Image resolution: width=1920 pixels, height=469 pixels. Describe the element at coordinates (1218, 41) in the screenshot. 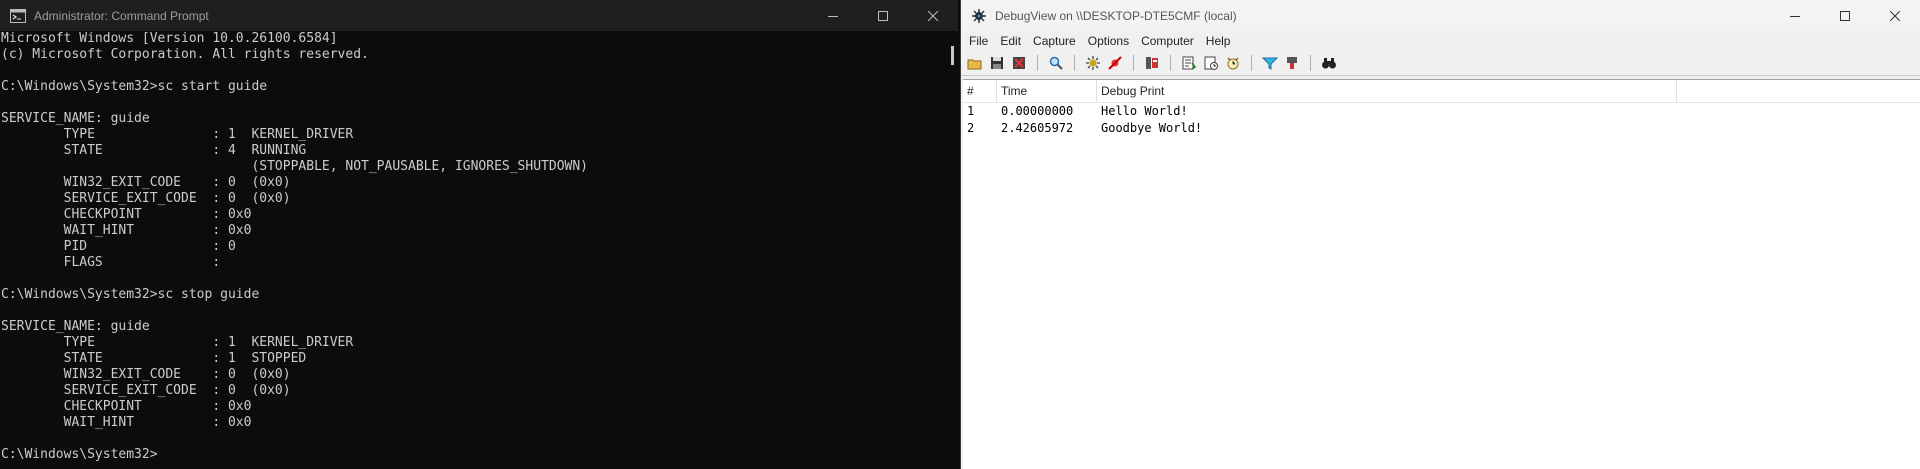

I see `menu-help: Help` at that location.